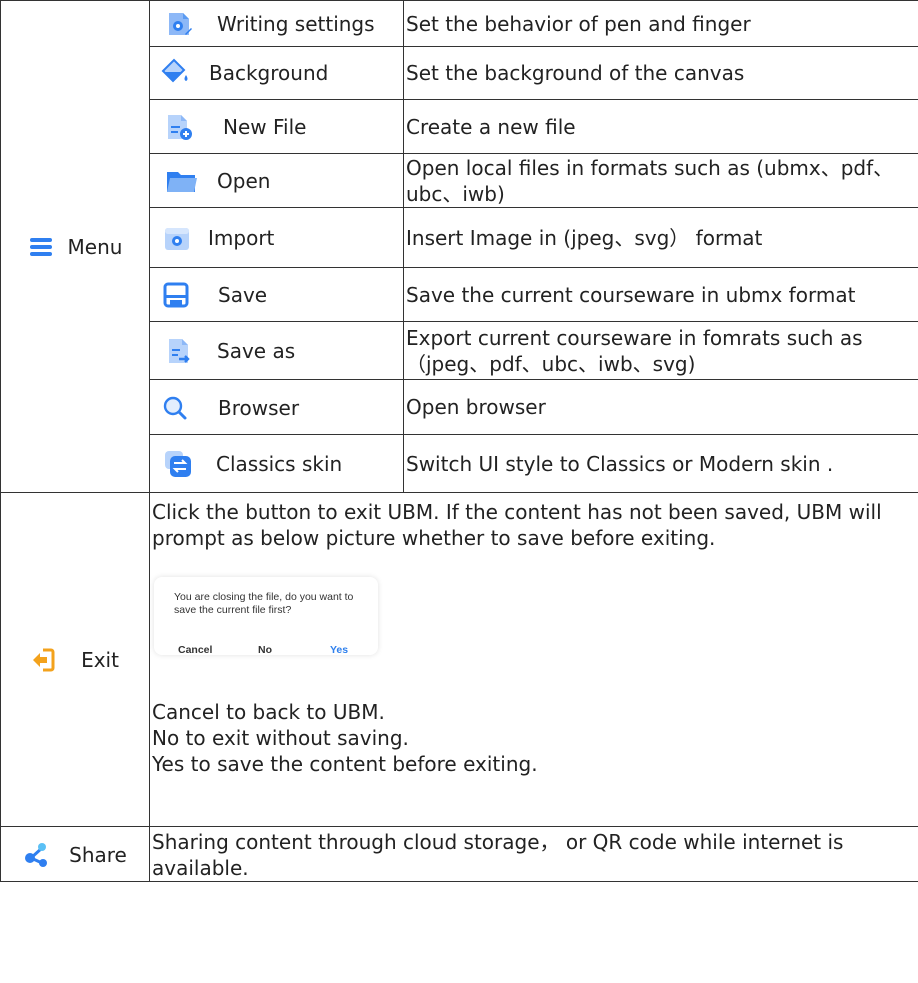  Describe the element at coordinates (243, 295) in the screenshot. I see `feature-label: Save` at that location.